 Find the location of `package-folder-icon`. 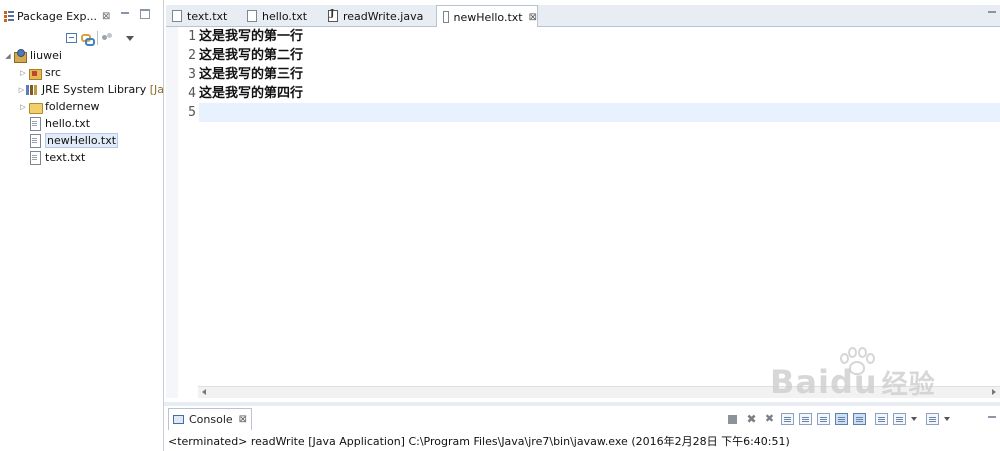

package-folder-icon is located at coordinates (35, 73).